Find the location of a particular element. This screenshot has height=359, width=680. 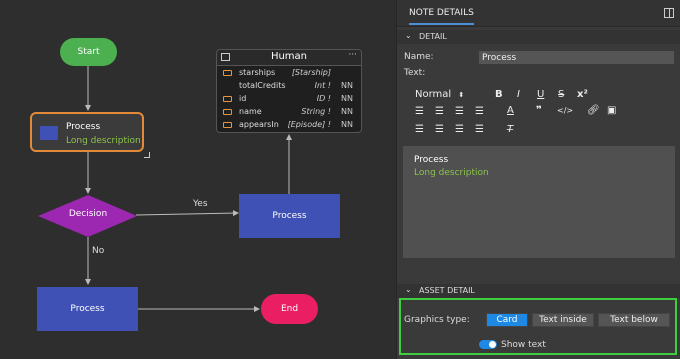

strike-button: S is located at coordinates (561, 94).